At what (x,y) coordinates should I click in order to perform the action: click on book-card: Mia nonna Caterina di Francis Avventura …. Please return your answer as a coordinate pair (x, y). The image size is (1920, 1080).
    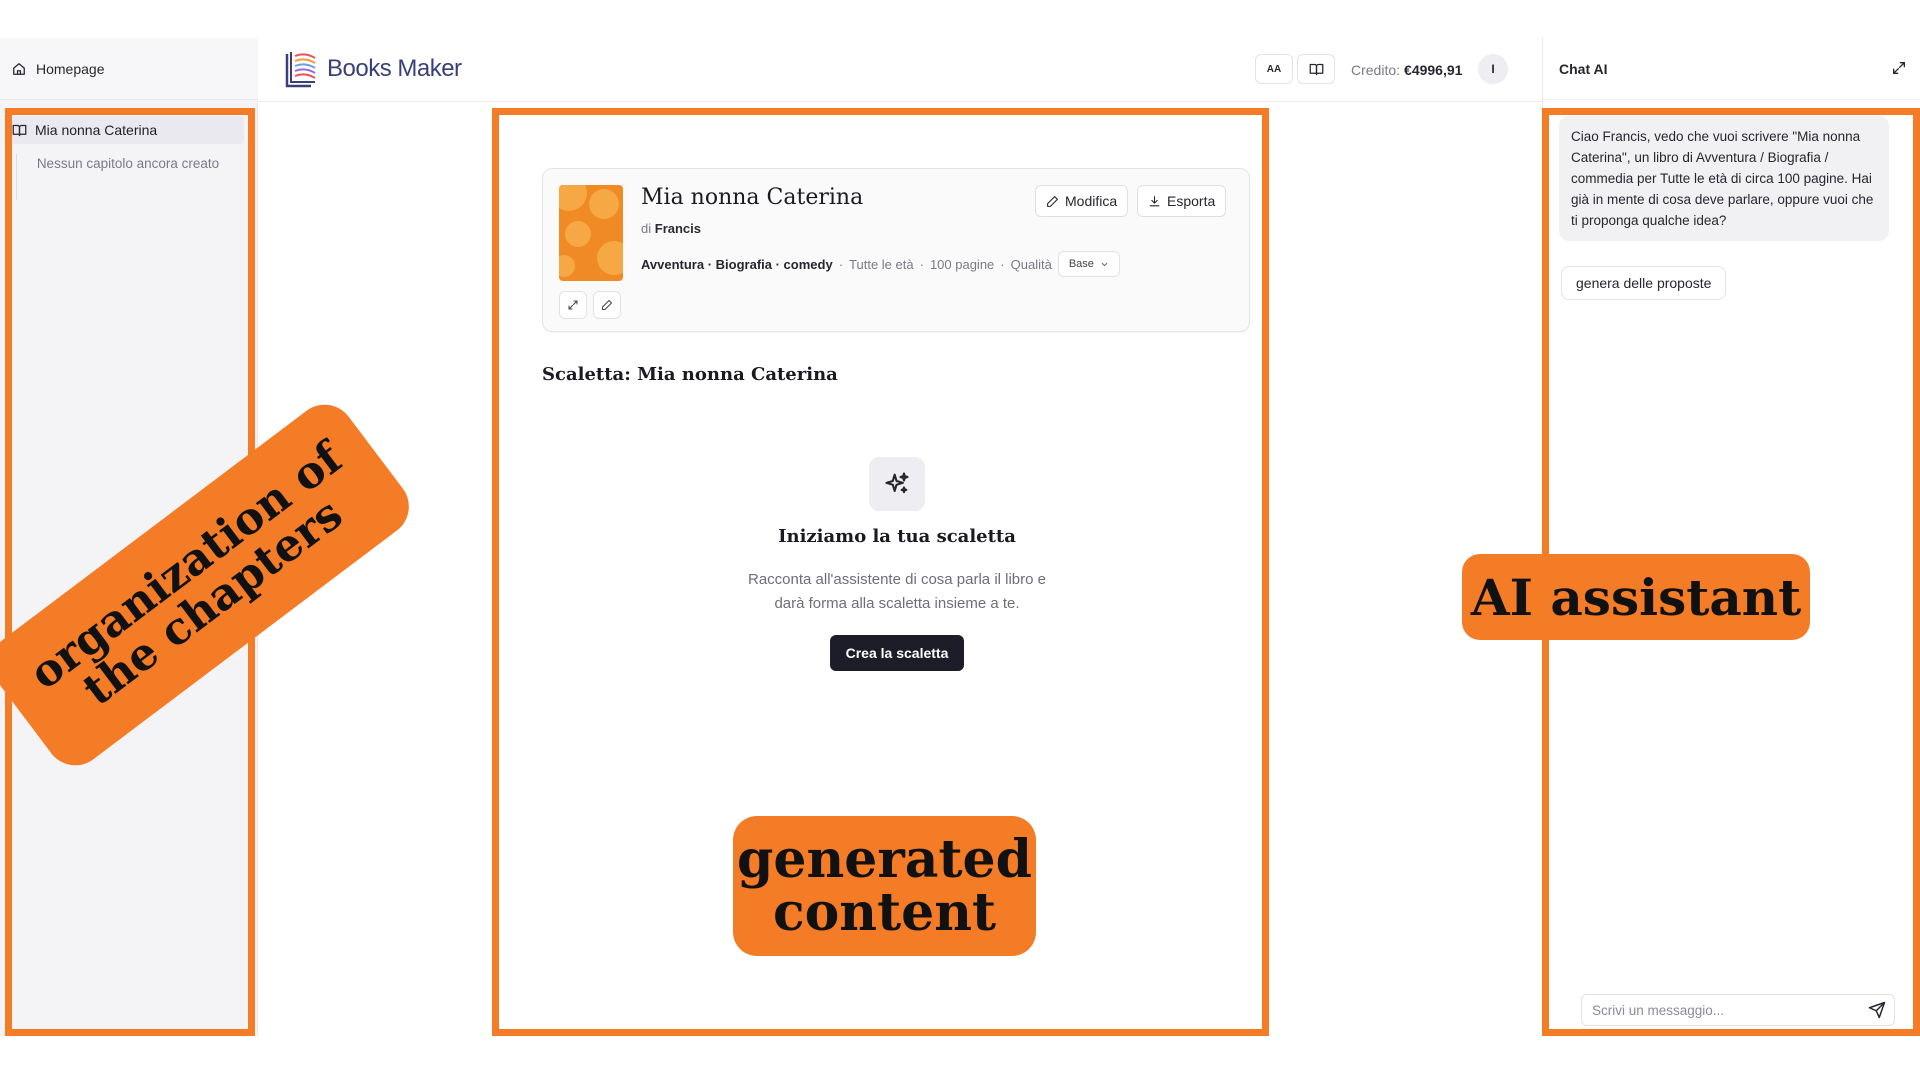
    Looking at the image, I should click on (896, 250).